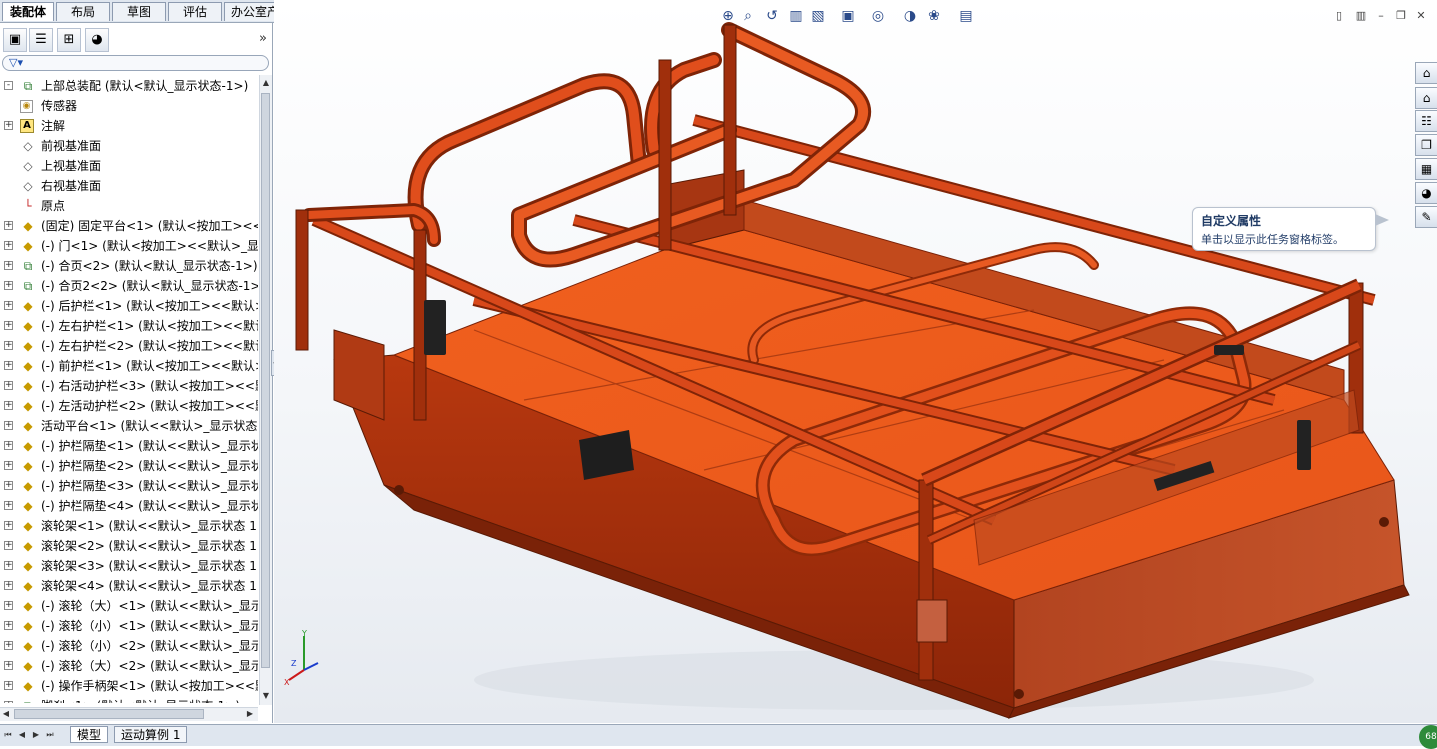 The height and width of the screenshot is (749, 1437). I want to click on tree-item: + ⧉ 脚刹<1> (默认<默认_显示状态-1>), so click(129, 699).